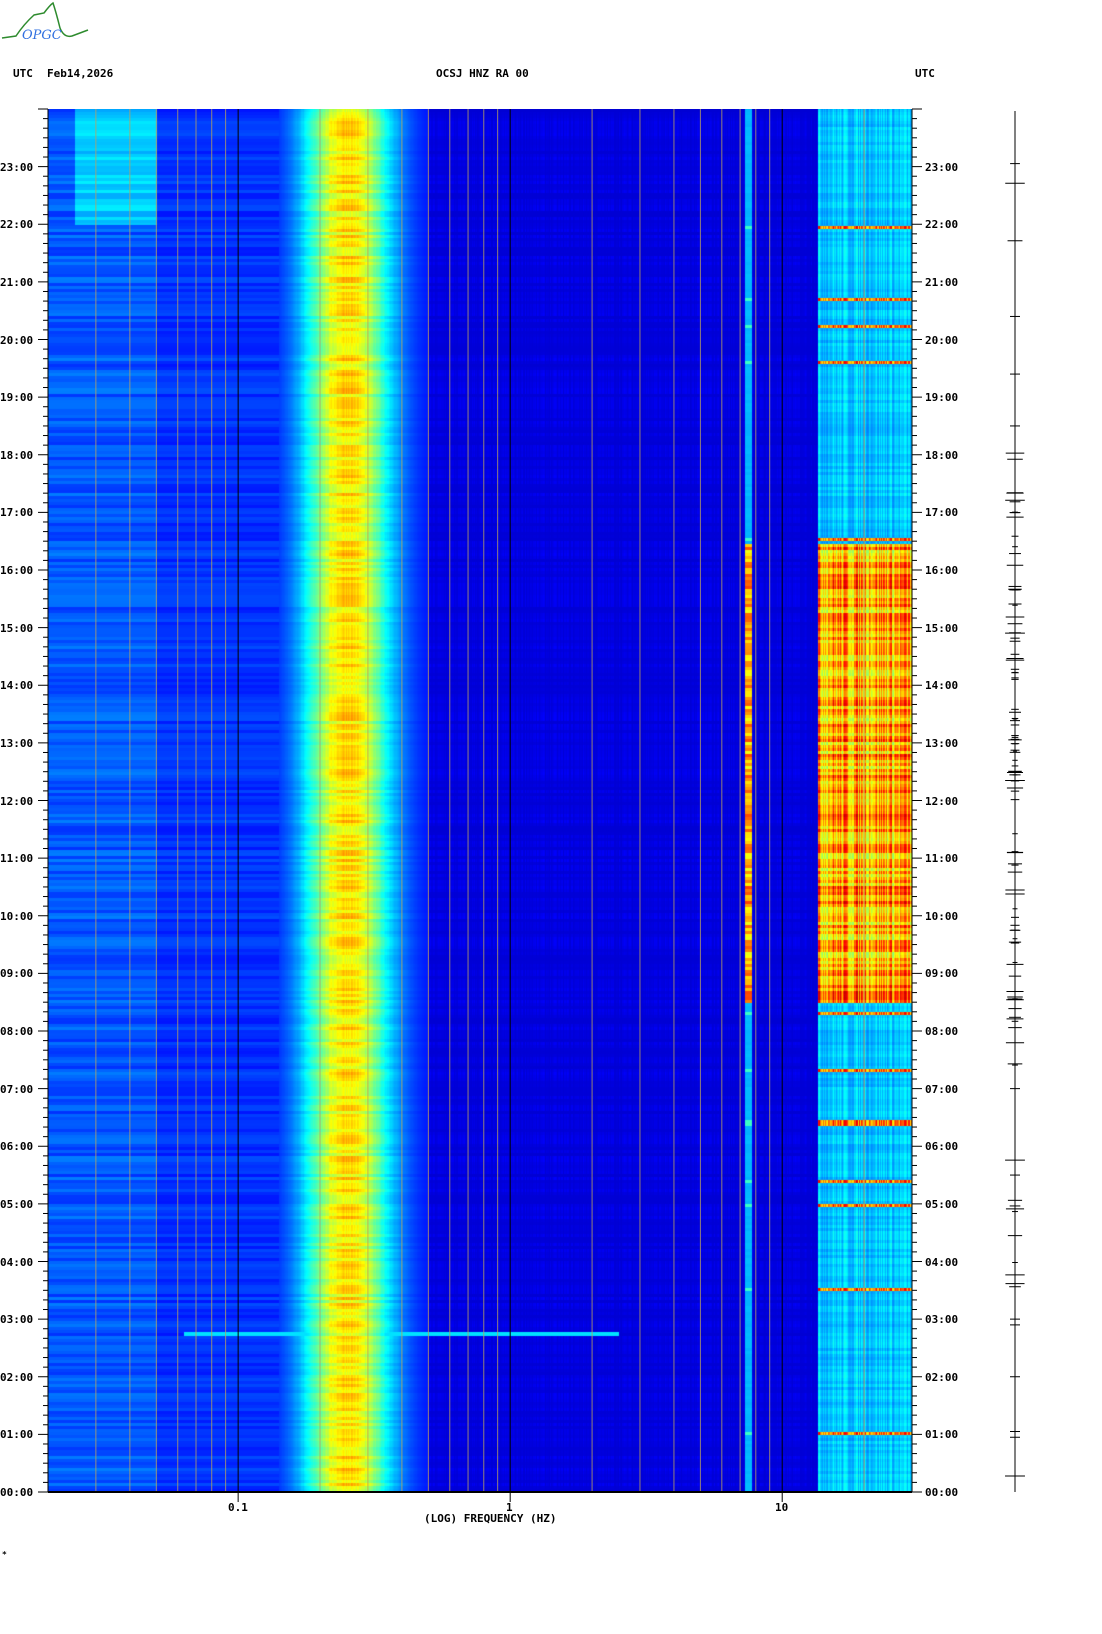 Image resolution: width=1102 pixels, height=1634 pixels. Describe the element at coordinates (942, 398) in the screenshot. I see `y-tick-label-right: 19:00` at that location.